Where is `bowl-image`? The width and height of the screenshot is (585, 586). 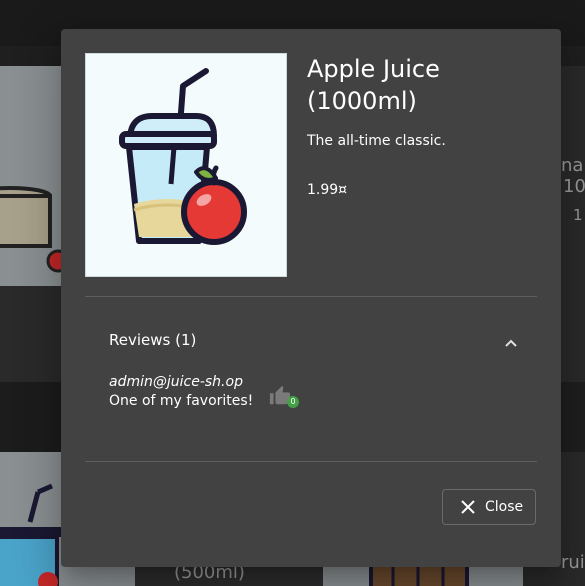 bowl-image is located at coordinates (31, 229).